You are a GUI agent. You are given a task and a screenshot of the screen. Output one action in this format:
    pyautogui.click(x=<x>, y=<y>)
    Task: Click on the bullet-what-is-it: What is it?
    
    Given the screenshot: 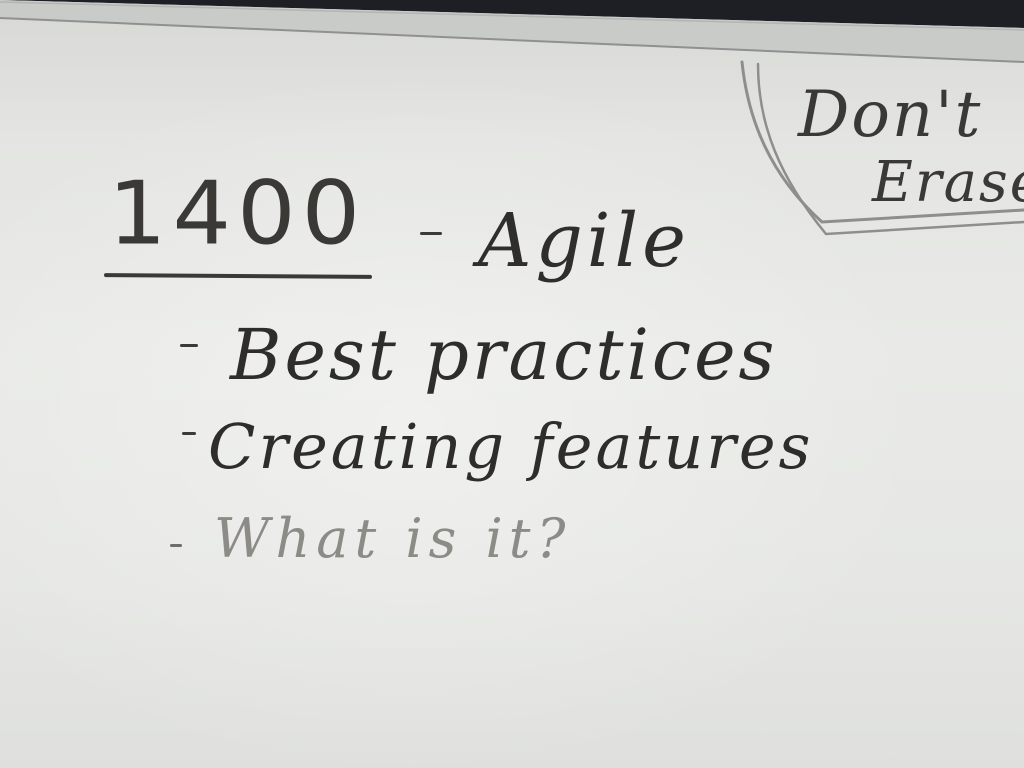 What is the action you would take?
    pyautogui.click(x=393, y=538)
    